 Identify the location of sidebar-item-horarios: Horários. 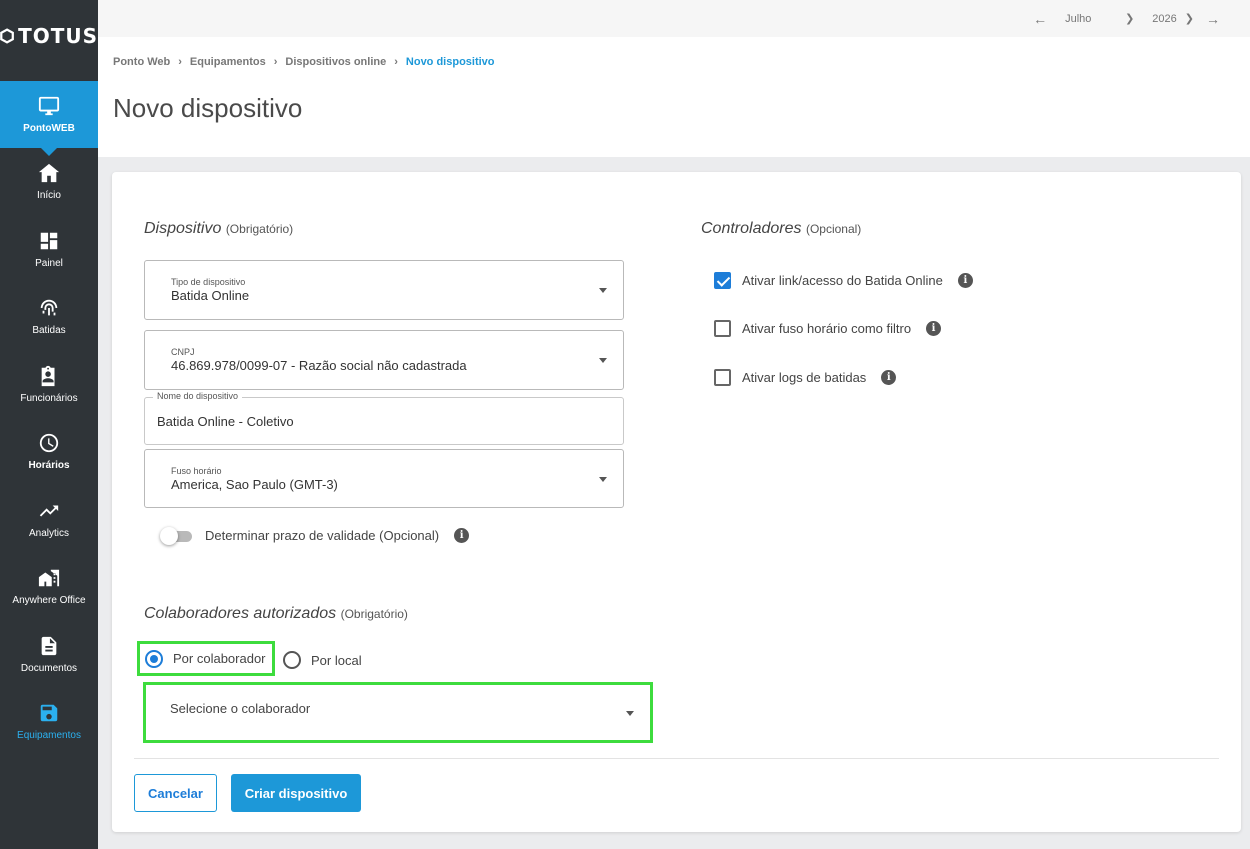
(49, 452).